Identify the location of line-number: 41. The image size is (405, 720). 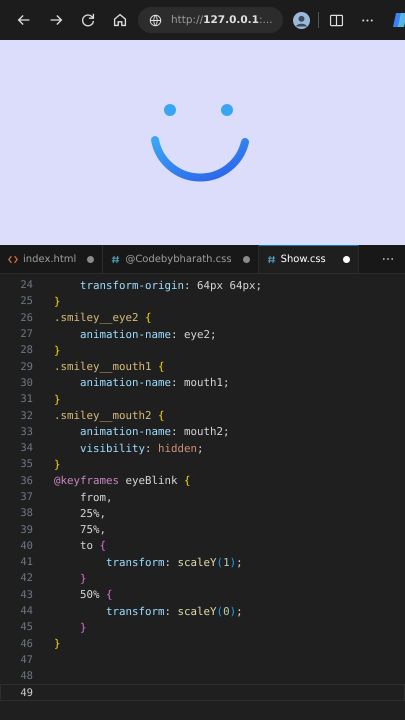
(26, 562).